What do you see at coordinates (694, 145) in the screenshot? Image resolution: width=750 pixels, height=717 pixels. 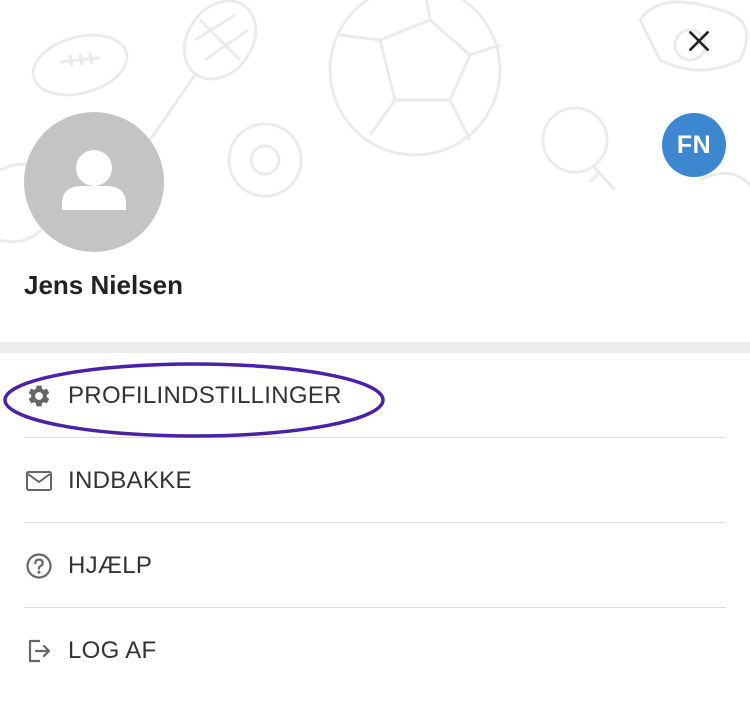 I see `initials-badge: FN` at bounding box center [694, 145].